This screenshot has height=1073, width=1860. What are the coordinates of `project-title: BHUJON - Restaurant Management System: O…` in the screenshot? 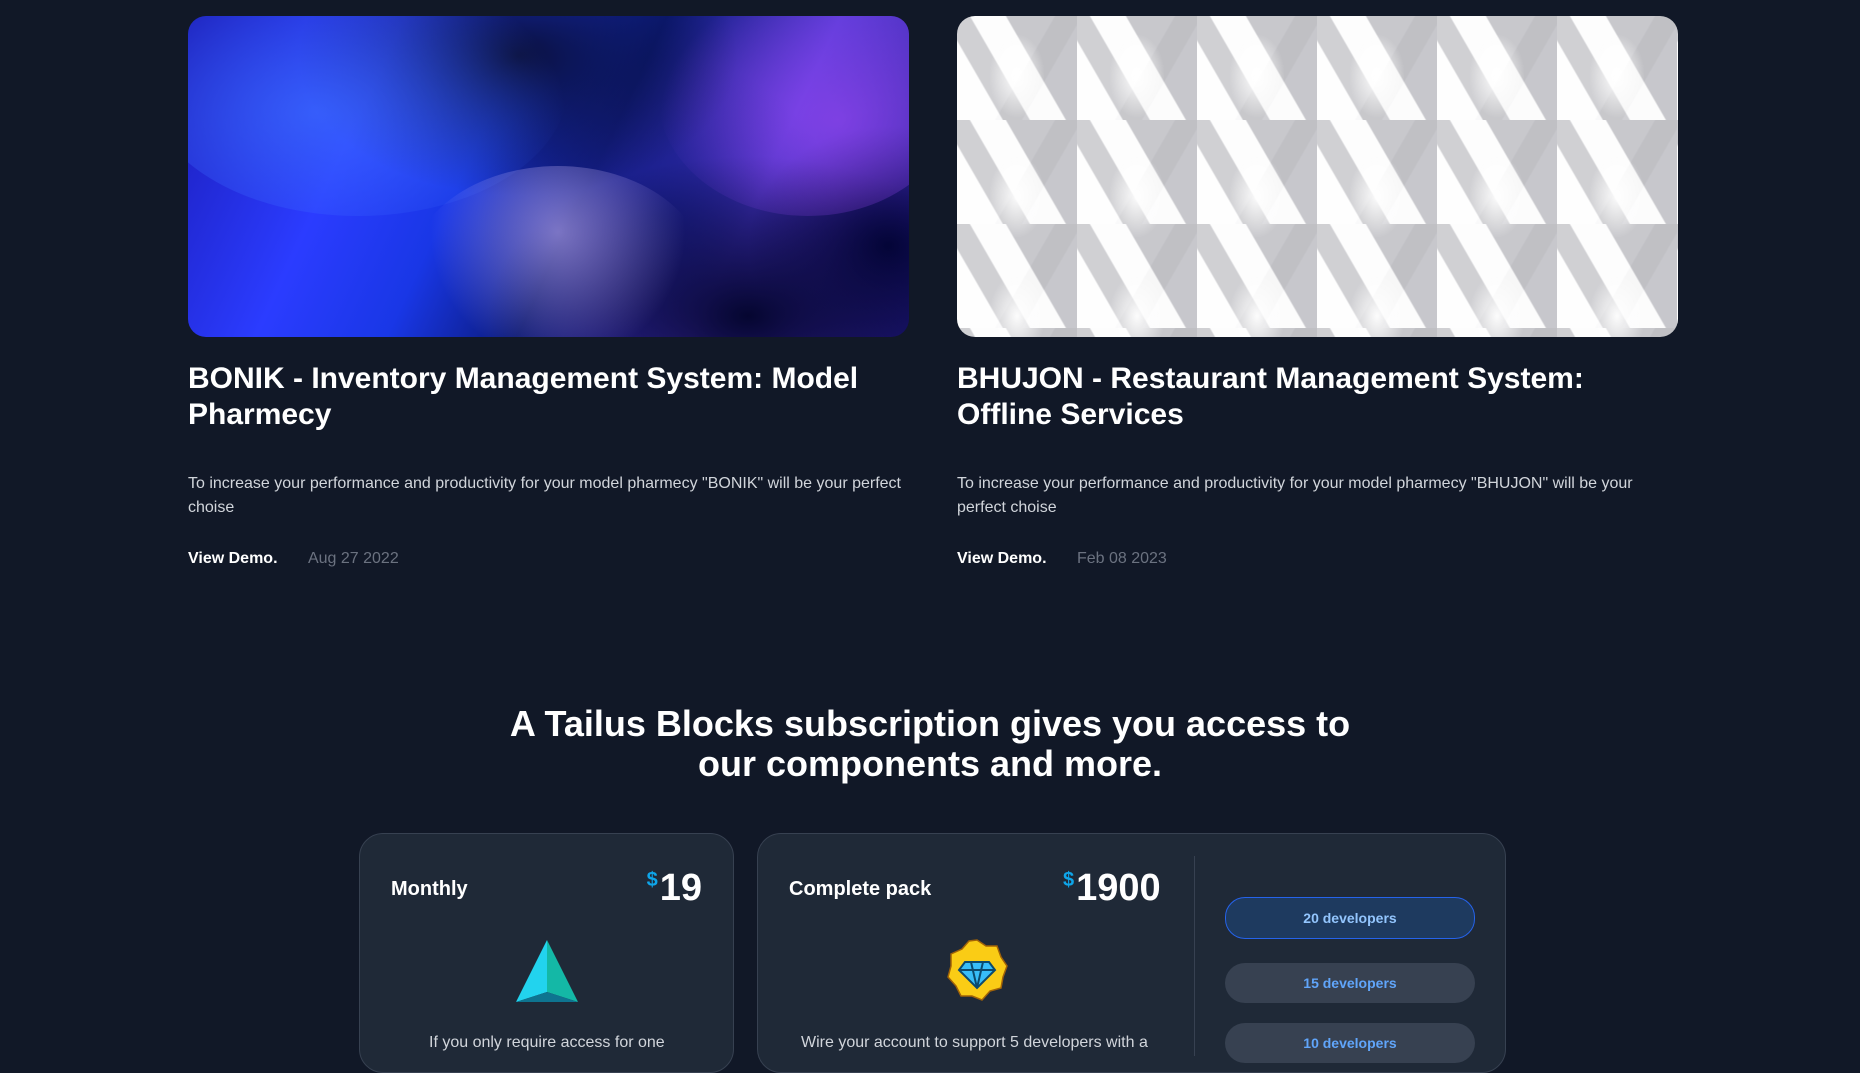 It's located at (1270, 396).